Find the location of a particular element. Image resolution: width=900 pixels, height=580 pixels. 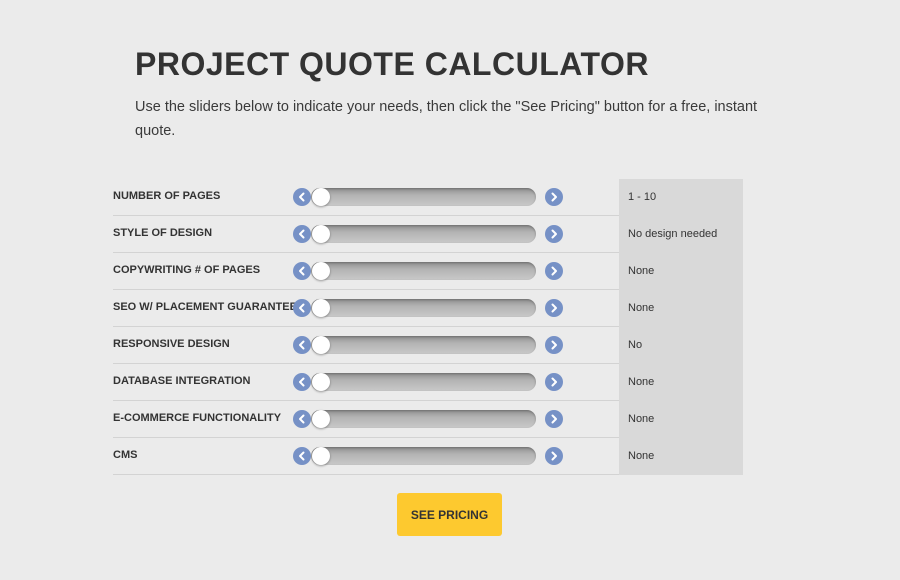

see-pricing-button: SEE PRICING is located at coordinates (449, 514).